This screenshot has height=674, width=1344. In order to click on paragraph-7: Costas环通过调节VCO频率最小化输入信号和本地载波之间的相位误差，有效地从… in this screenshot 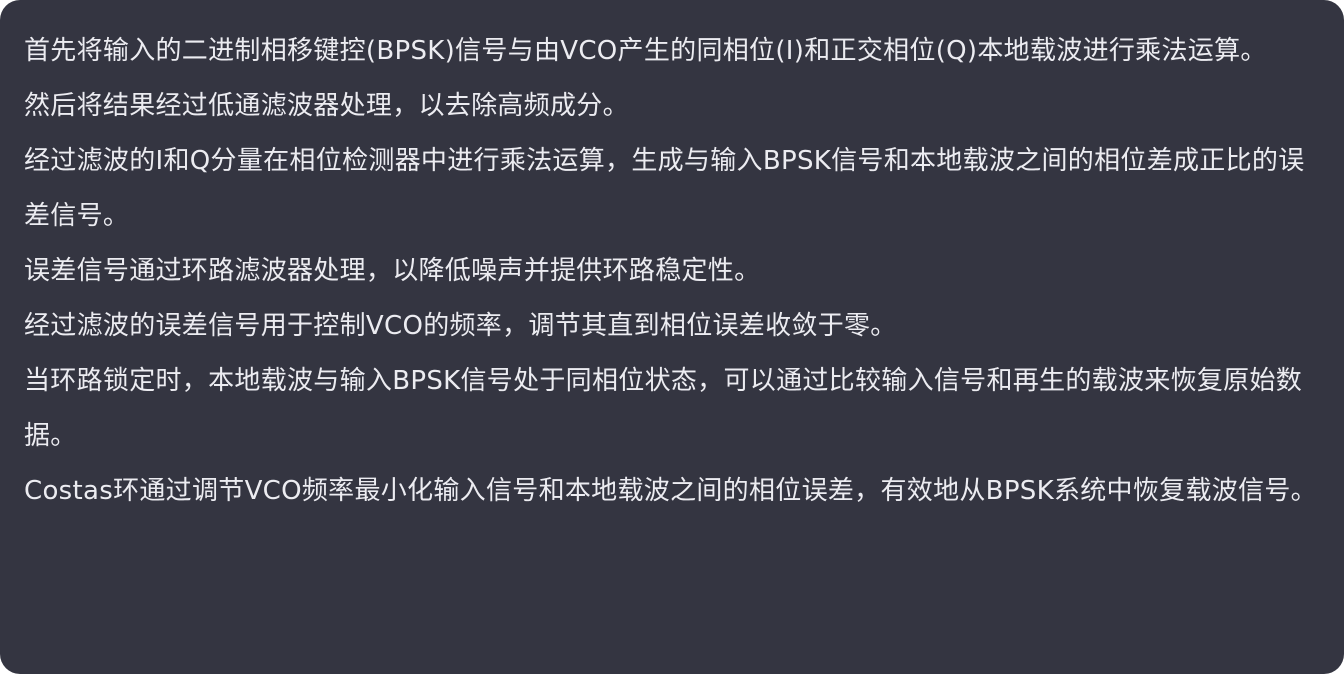, I will do `click(670, 491)`.